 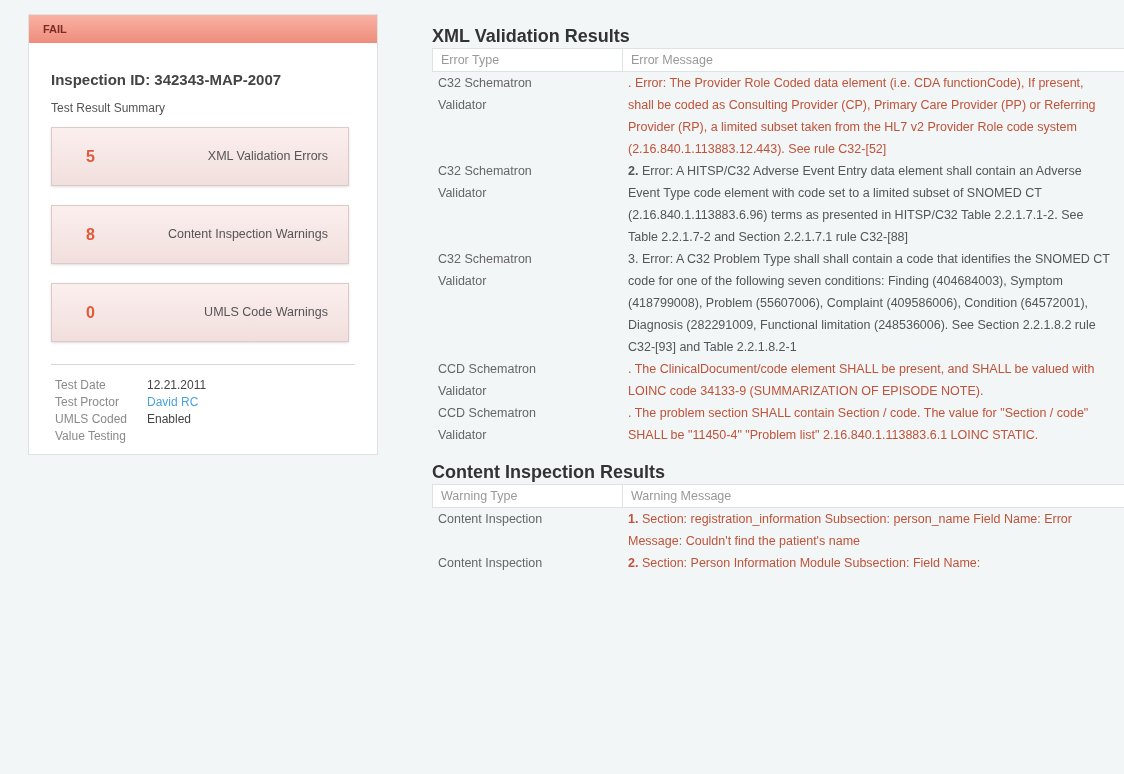 I want to click on column-header: Error Type, so click(x=528, y=60).